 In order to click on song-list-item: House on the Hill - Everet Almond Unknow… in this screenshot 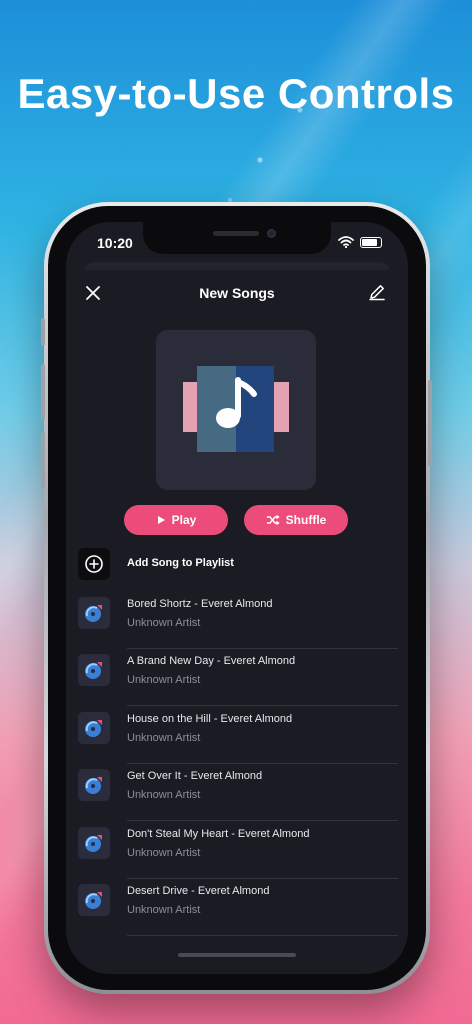, I will do `click(238, 735)`.